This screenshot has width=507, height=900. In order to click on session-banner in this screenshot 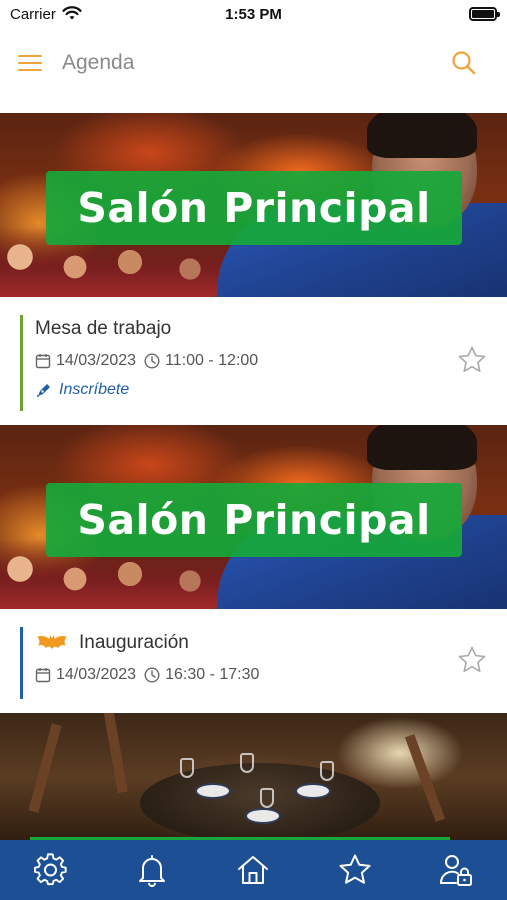, I will do `click(253, 776)`.